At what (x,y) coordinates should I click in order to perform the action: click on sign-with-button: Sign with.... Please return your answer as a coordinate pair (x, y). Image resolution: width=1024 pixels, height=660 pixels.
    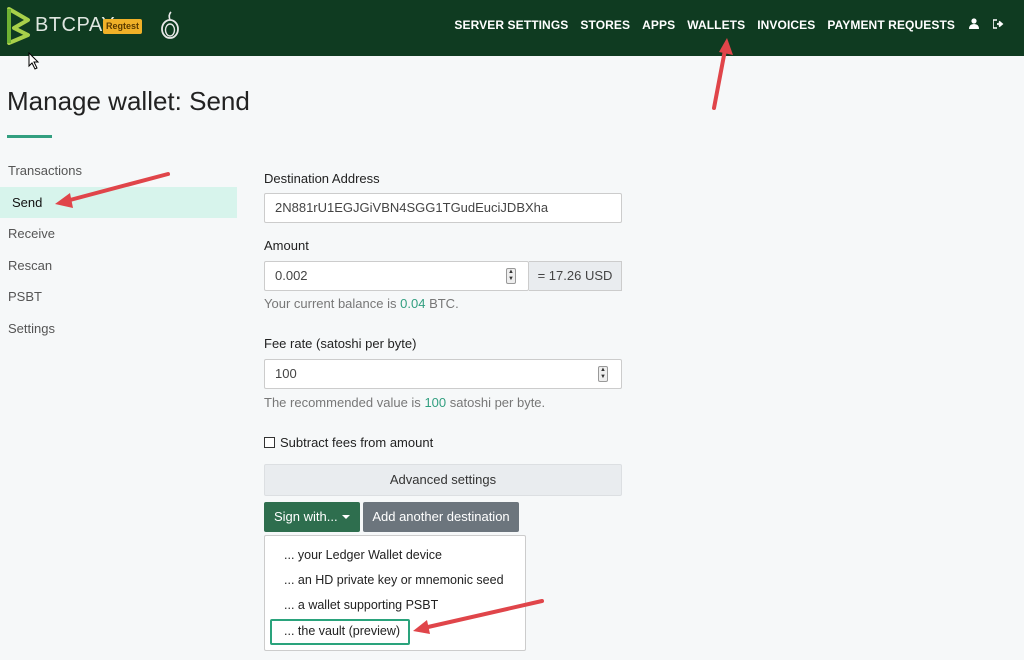
    Looking at the image, I should click on (312, 517).